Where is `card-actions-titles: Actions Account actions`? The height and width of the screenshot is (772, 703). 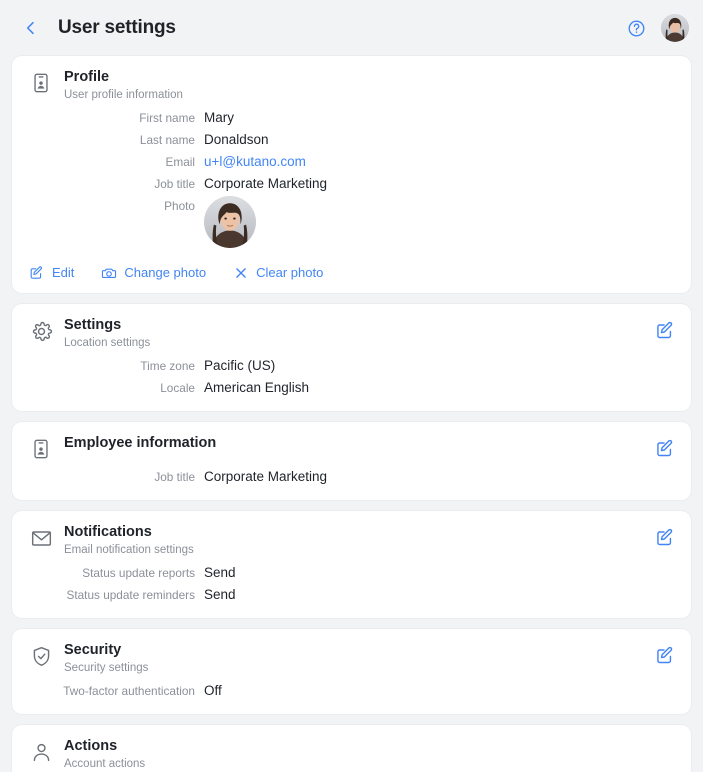 card-actions-titles: Actions Account actions is located at coordinates (104, 754).